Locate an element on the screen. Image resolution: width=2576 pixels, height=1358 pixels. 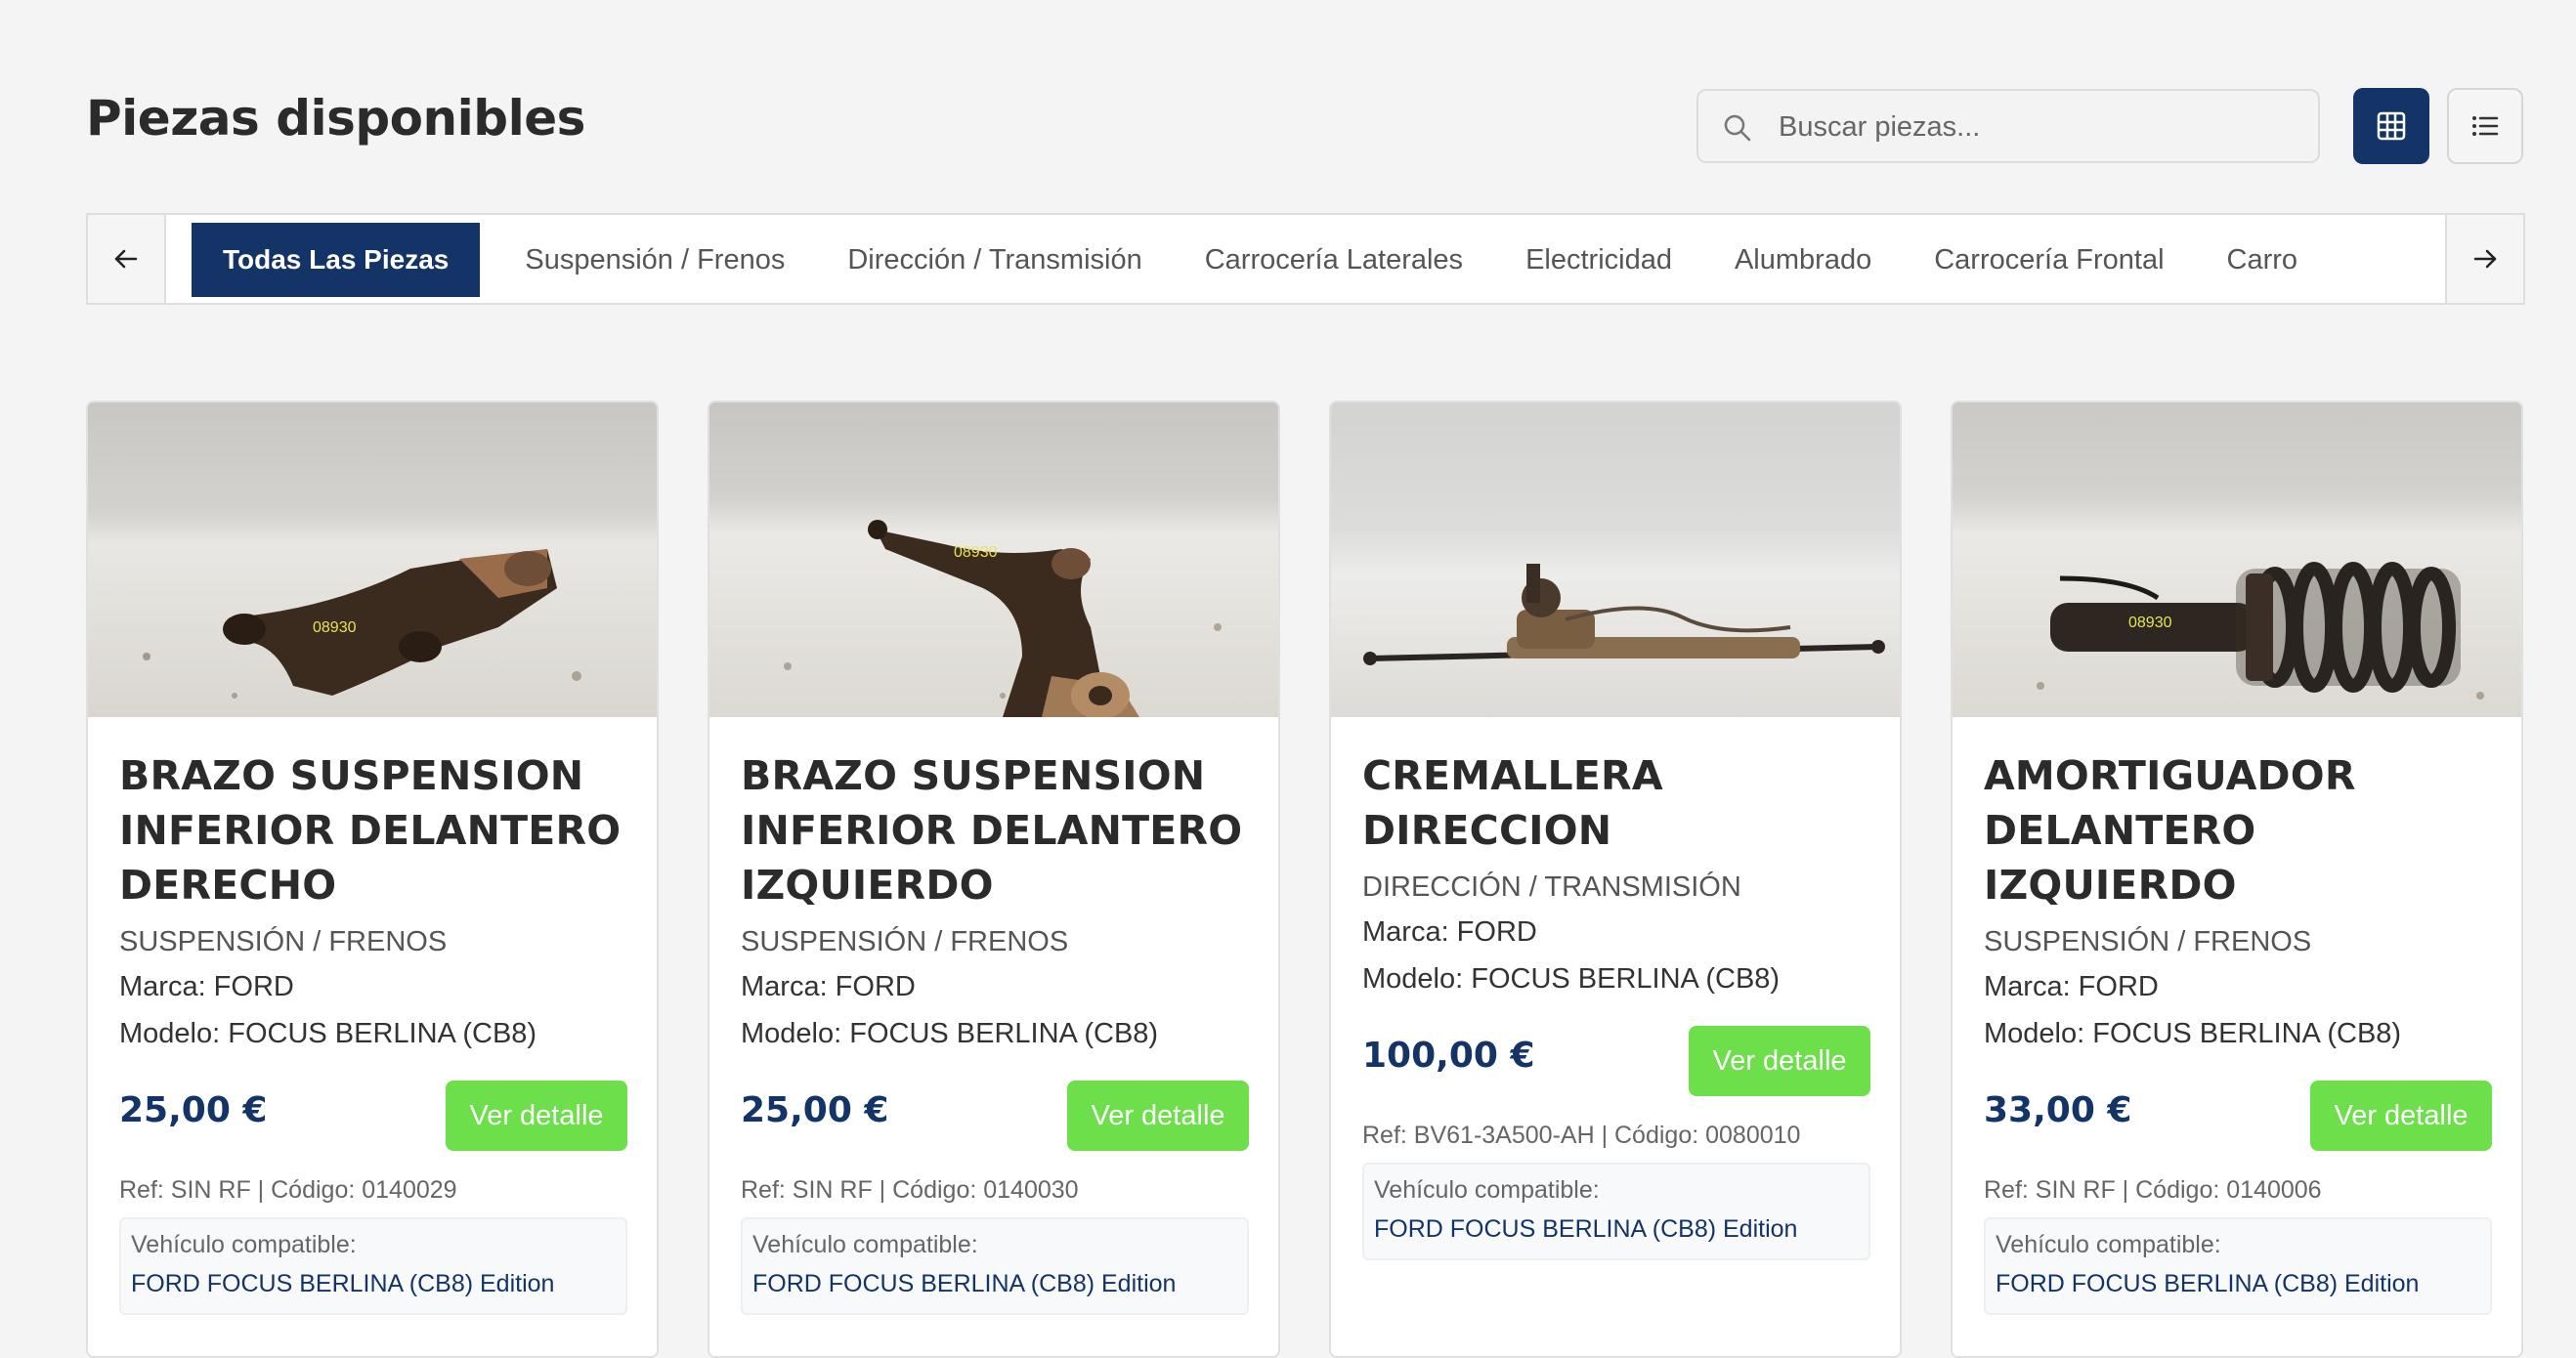
list-view-icon is located at coordinates (2486, 126).